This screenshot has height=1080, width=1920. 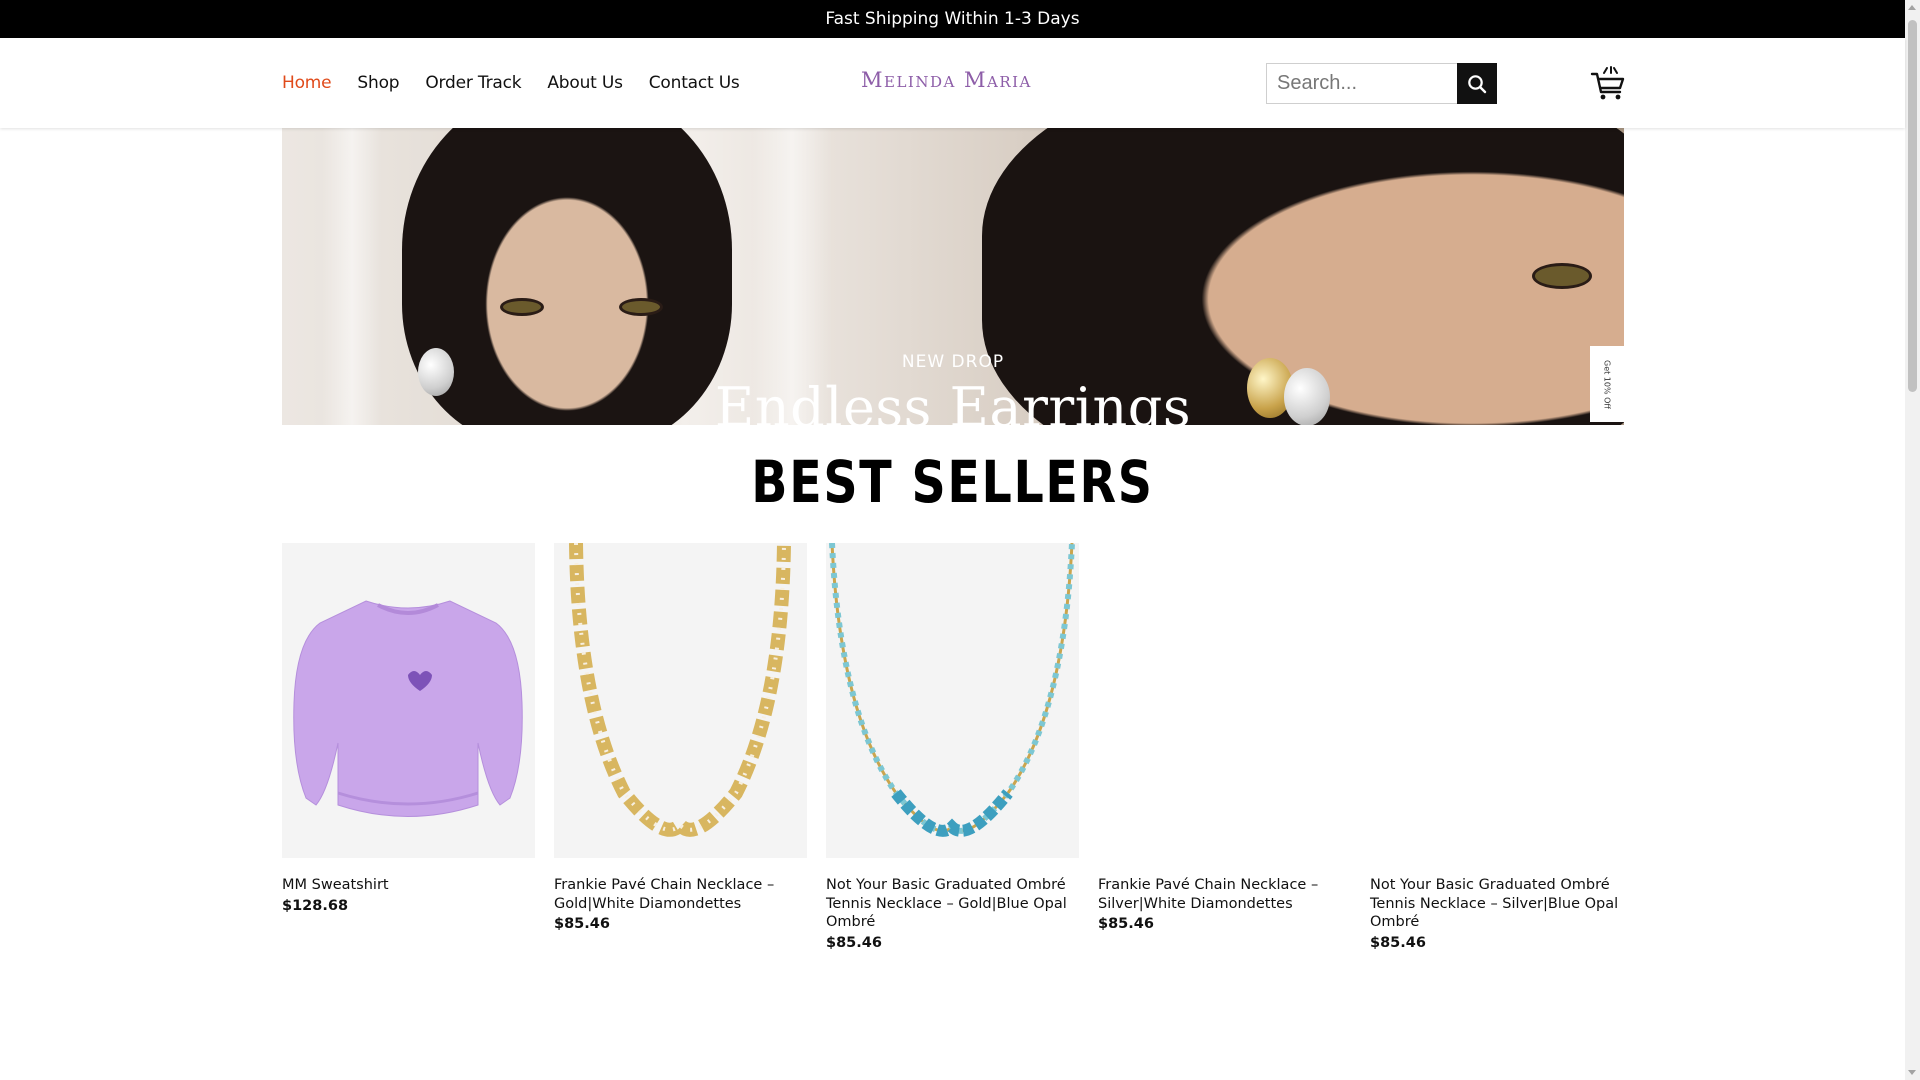 What do you see at coordinates (952, 482) in the screenshot?
I see `section-title: BEST SELLERS` at bounding box center [952, 482].